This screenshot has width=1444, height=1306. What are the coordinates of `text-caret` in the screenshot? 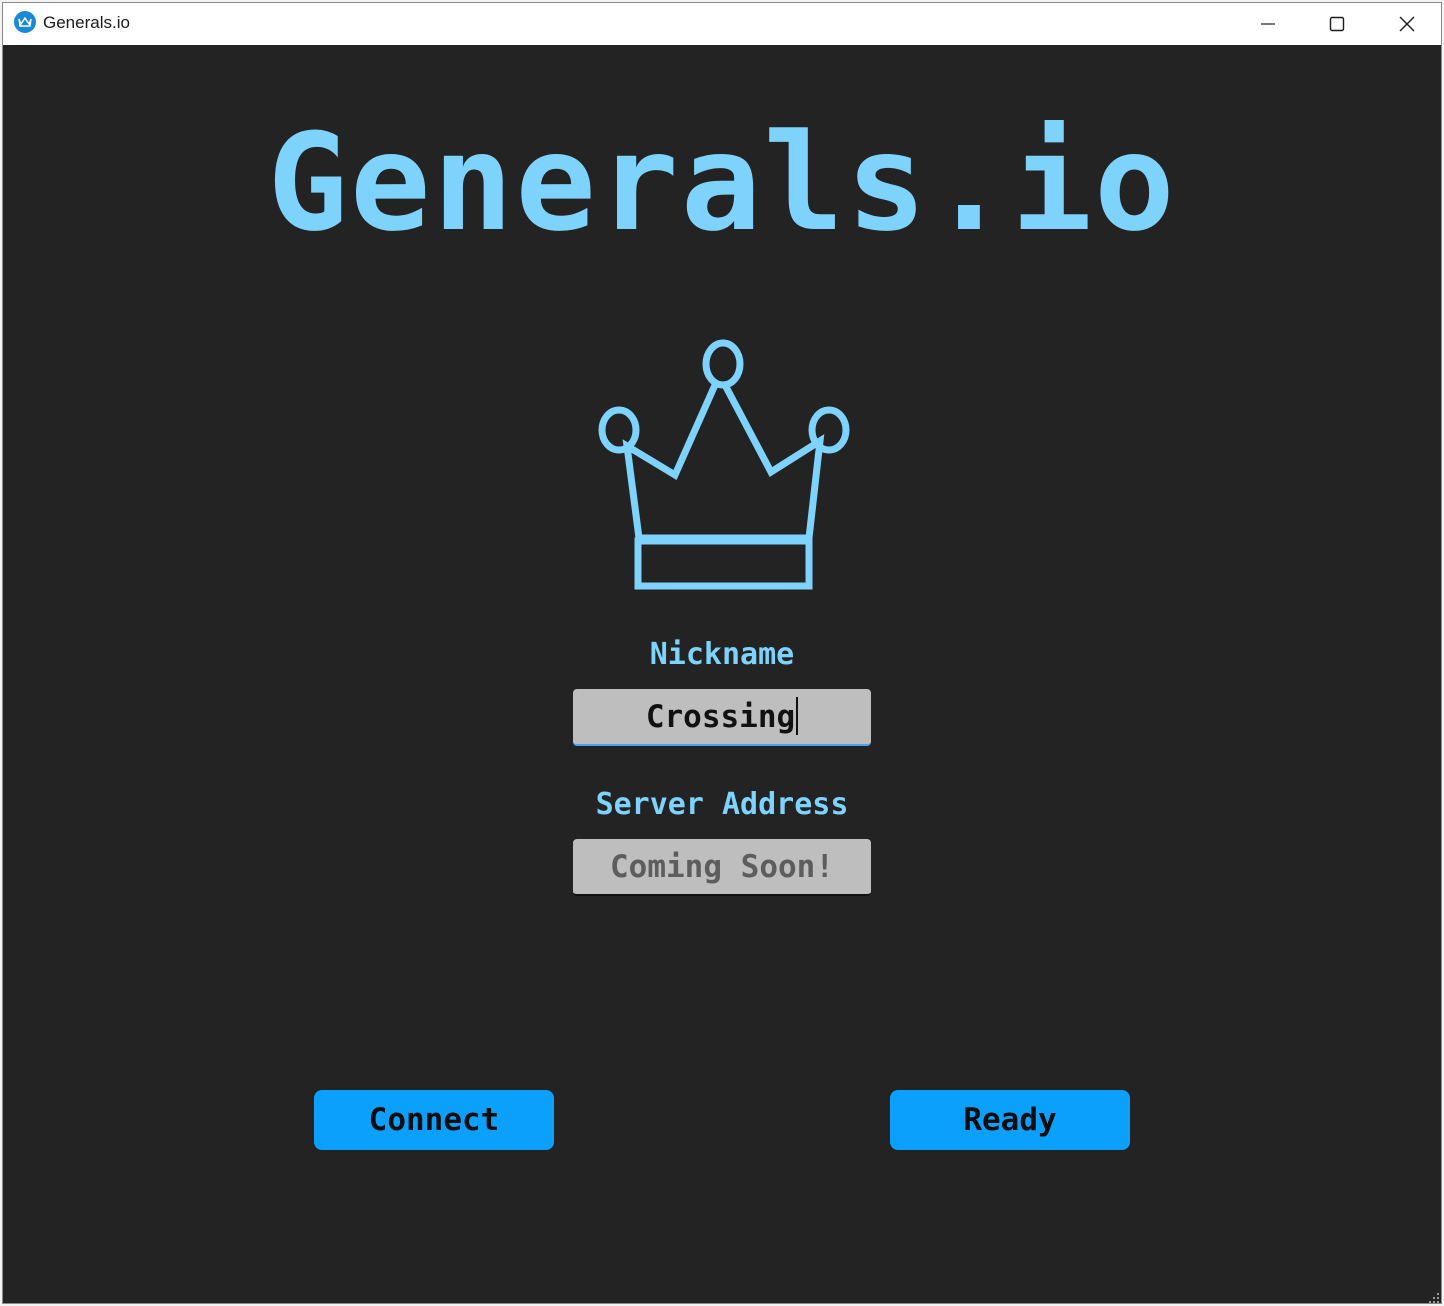 It's located at (797, 715).